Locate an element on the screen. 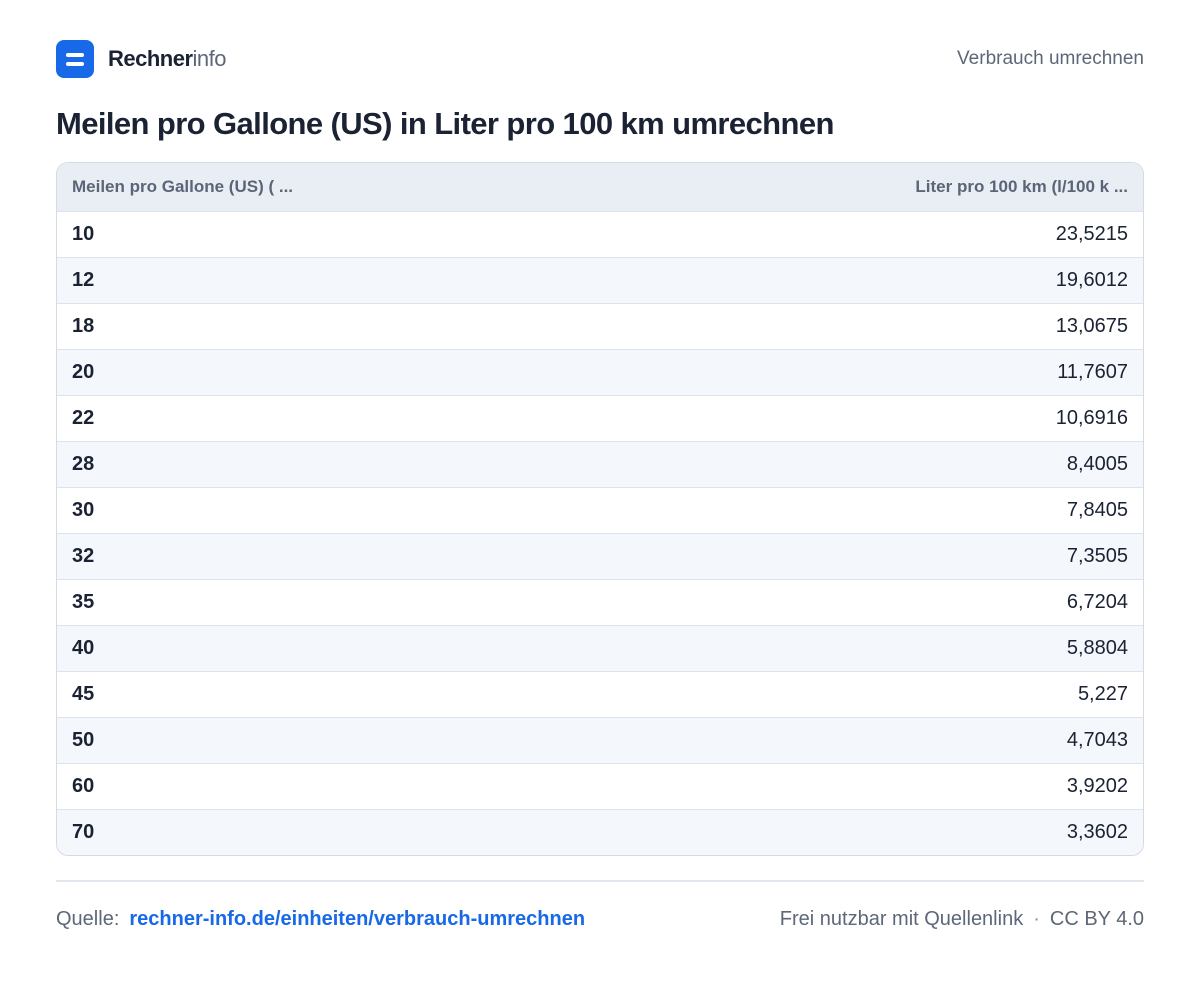 The width and height of the screenshot is (1200, 1000). cell-mpg: 60 is located at coordinates (83, 785).